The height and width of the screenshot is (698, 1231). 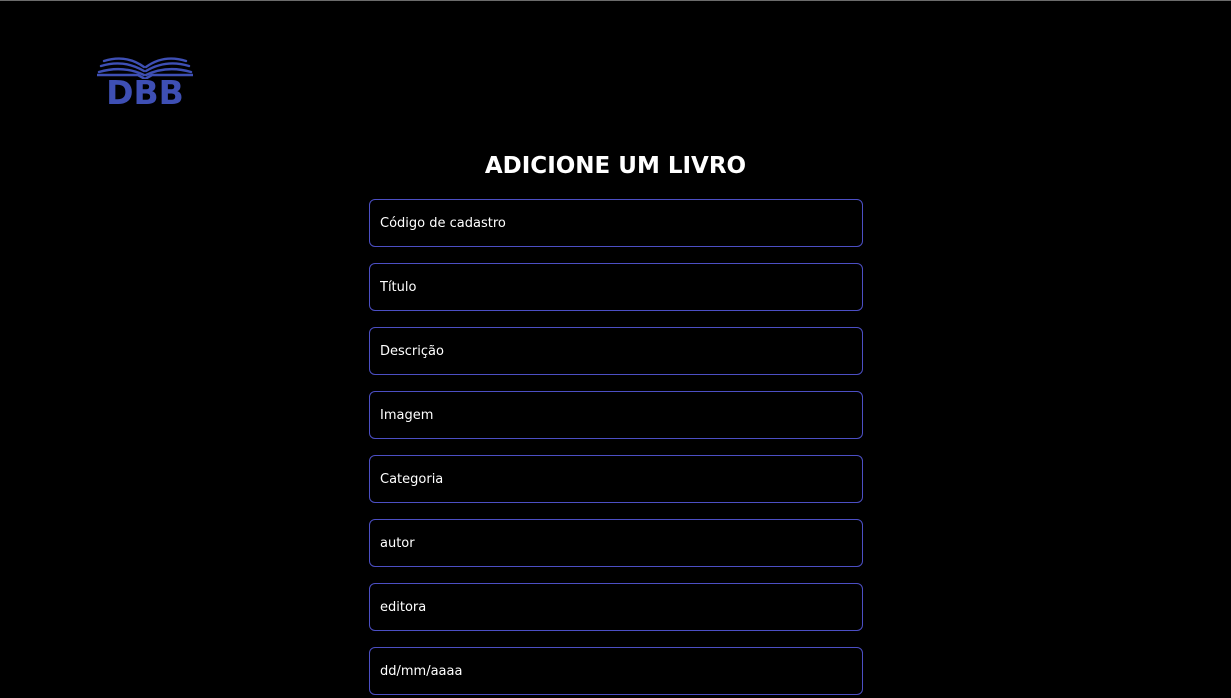 I want to click on categoria-input, so click(x=616, y=479).